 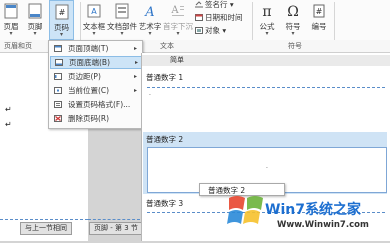 I want to click on menu-item-page-margins: 页边距(P) ▸, so click(x=95, y=76).